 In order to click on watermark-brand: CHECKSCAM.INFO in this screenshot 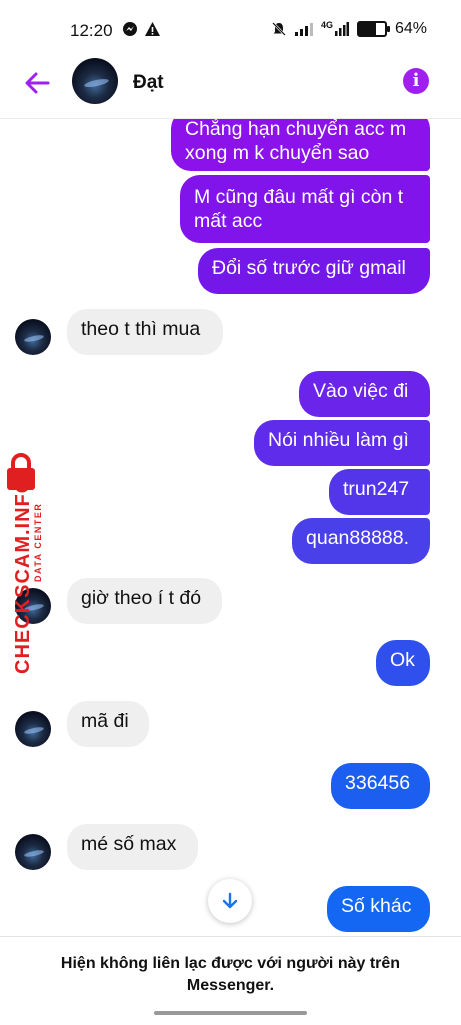, I will do `click(23, 575)`.